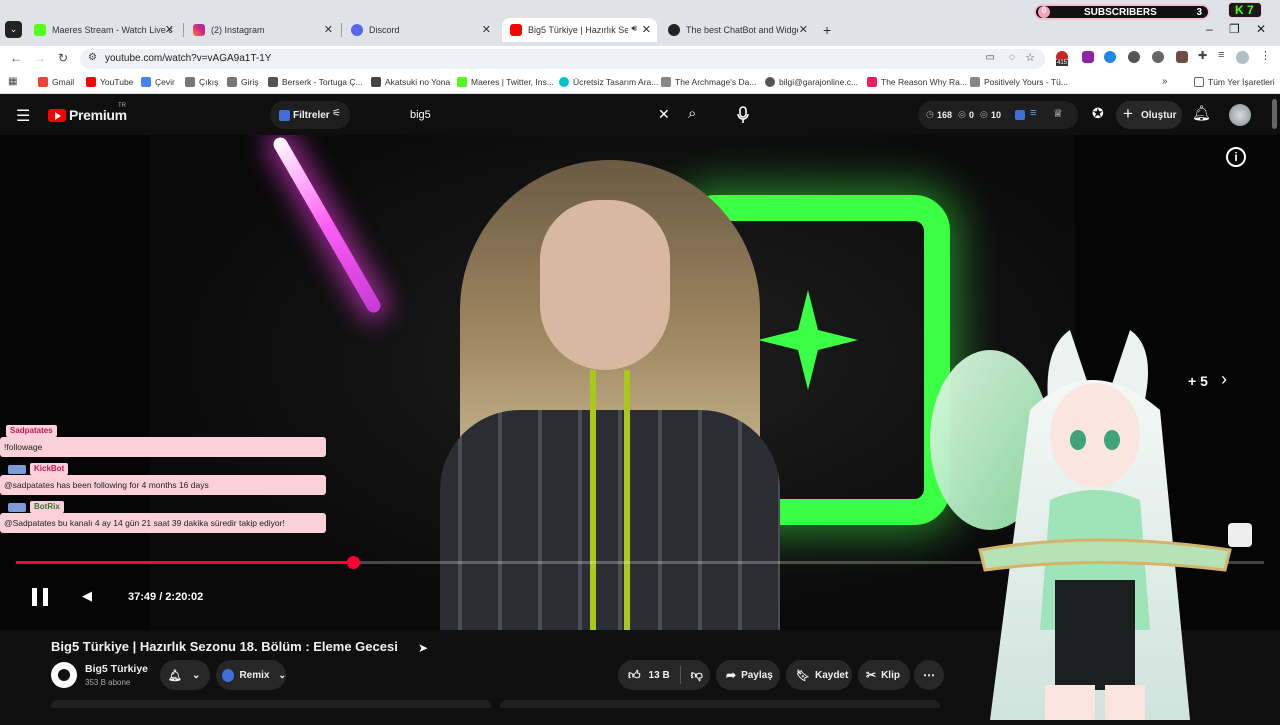 This screenshot has height=725, width=1280. I want to click on hamburger-menu-icon: ☰, so click(23, 116).